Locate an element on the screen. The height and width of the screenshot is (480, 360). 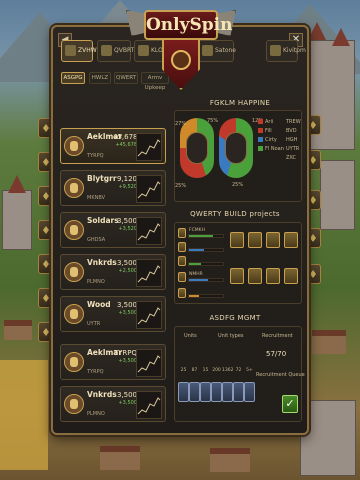
happiness-portrait-right is located at coordinates (236, 148).